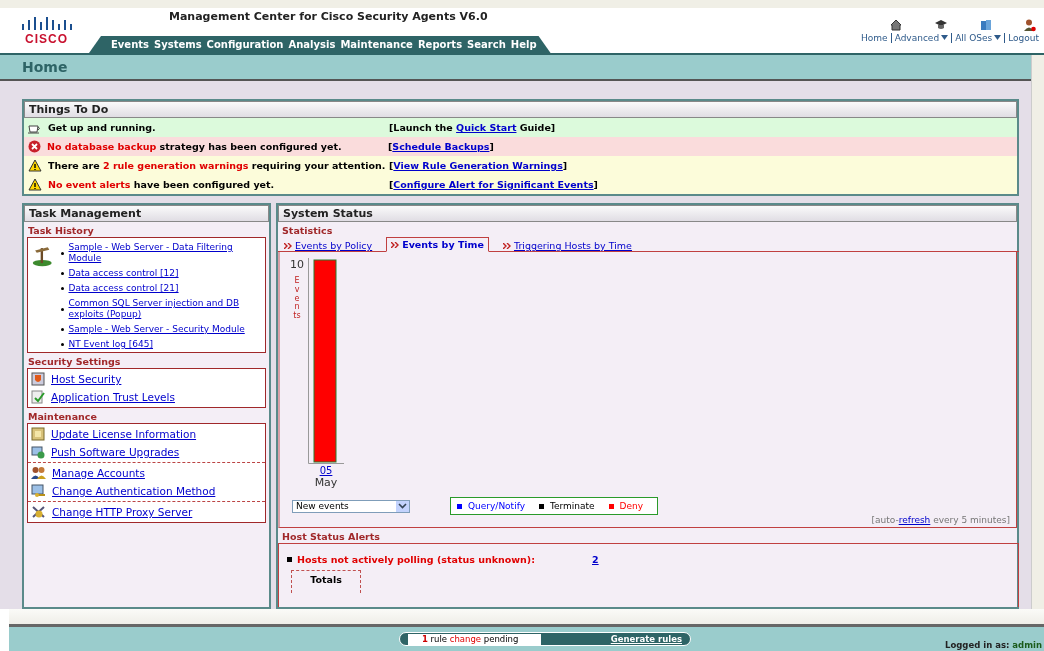  What do you see at coordinates (146, 213) in the screenshot?
I see `panel-title: Task Management` at bounding box center [146, 213].